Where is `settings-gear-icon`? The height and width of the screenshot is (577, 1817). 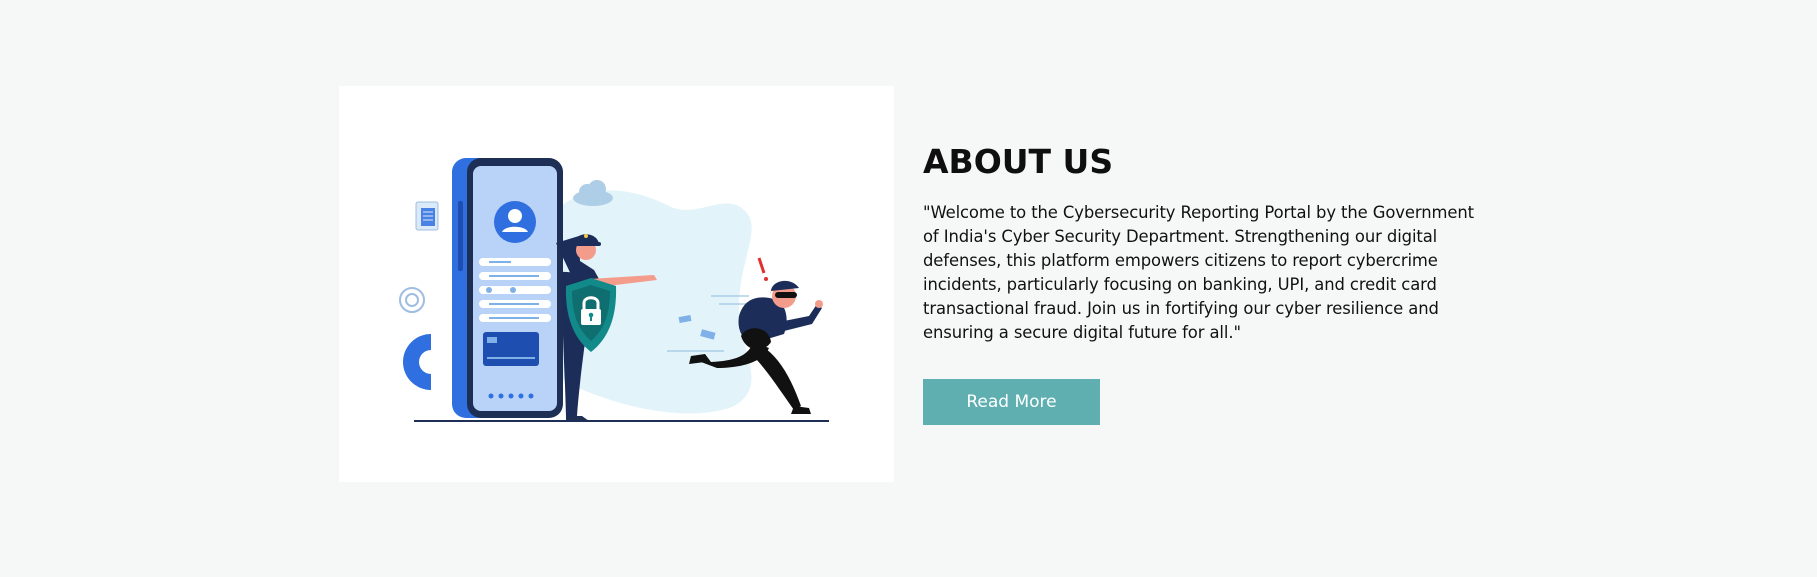 settings-gear-icon is located at coordinates (412, 300).